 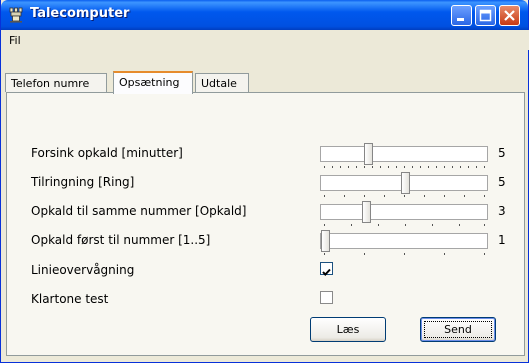 I want to click on same-number-slider-ticks, so click(x=404, y=225).